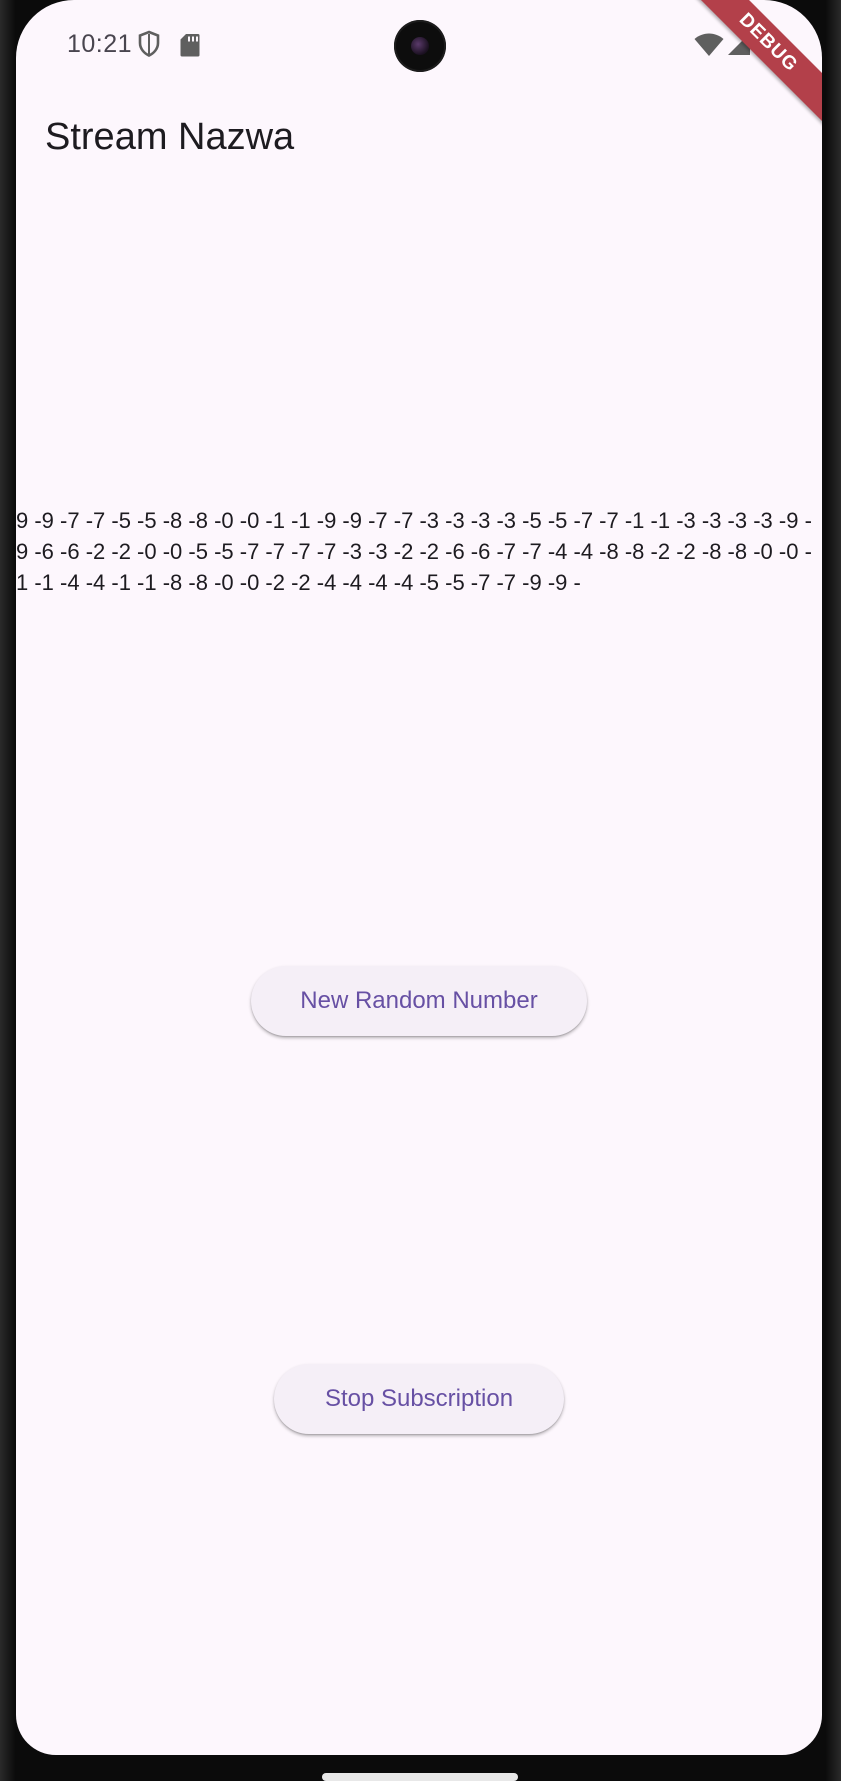  Describe the element at coordinates (753, 63) in the screenshot. I see `debug-banner: DEBUG` at that location.